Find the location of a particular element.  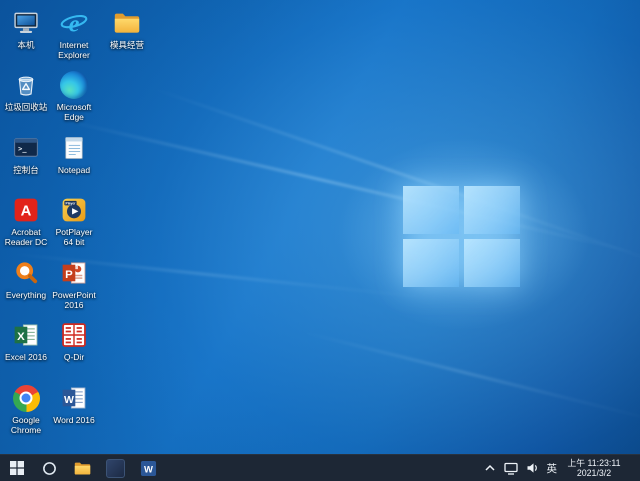

potplayer-icon: Player is located at coordinates (74, 210).